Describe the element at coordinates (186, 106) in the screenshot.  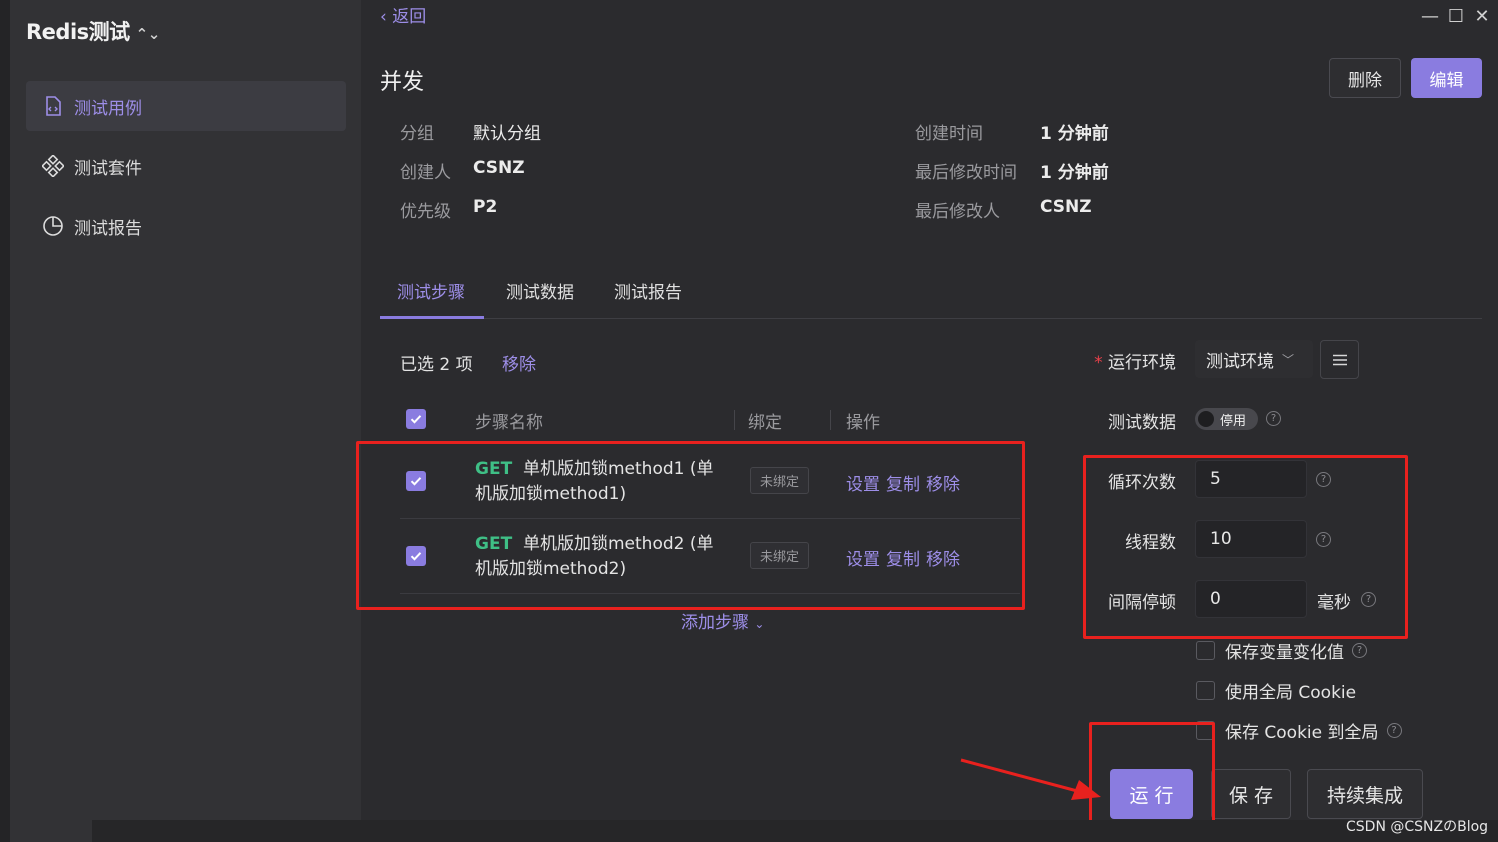
I see `sidebar-item-test-cases: 测试用例` at that location.